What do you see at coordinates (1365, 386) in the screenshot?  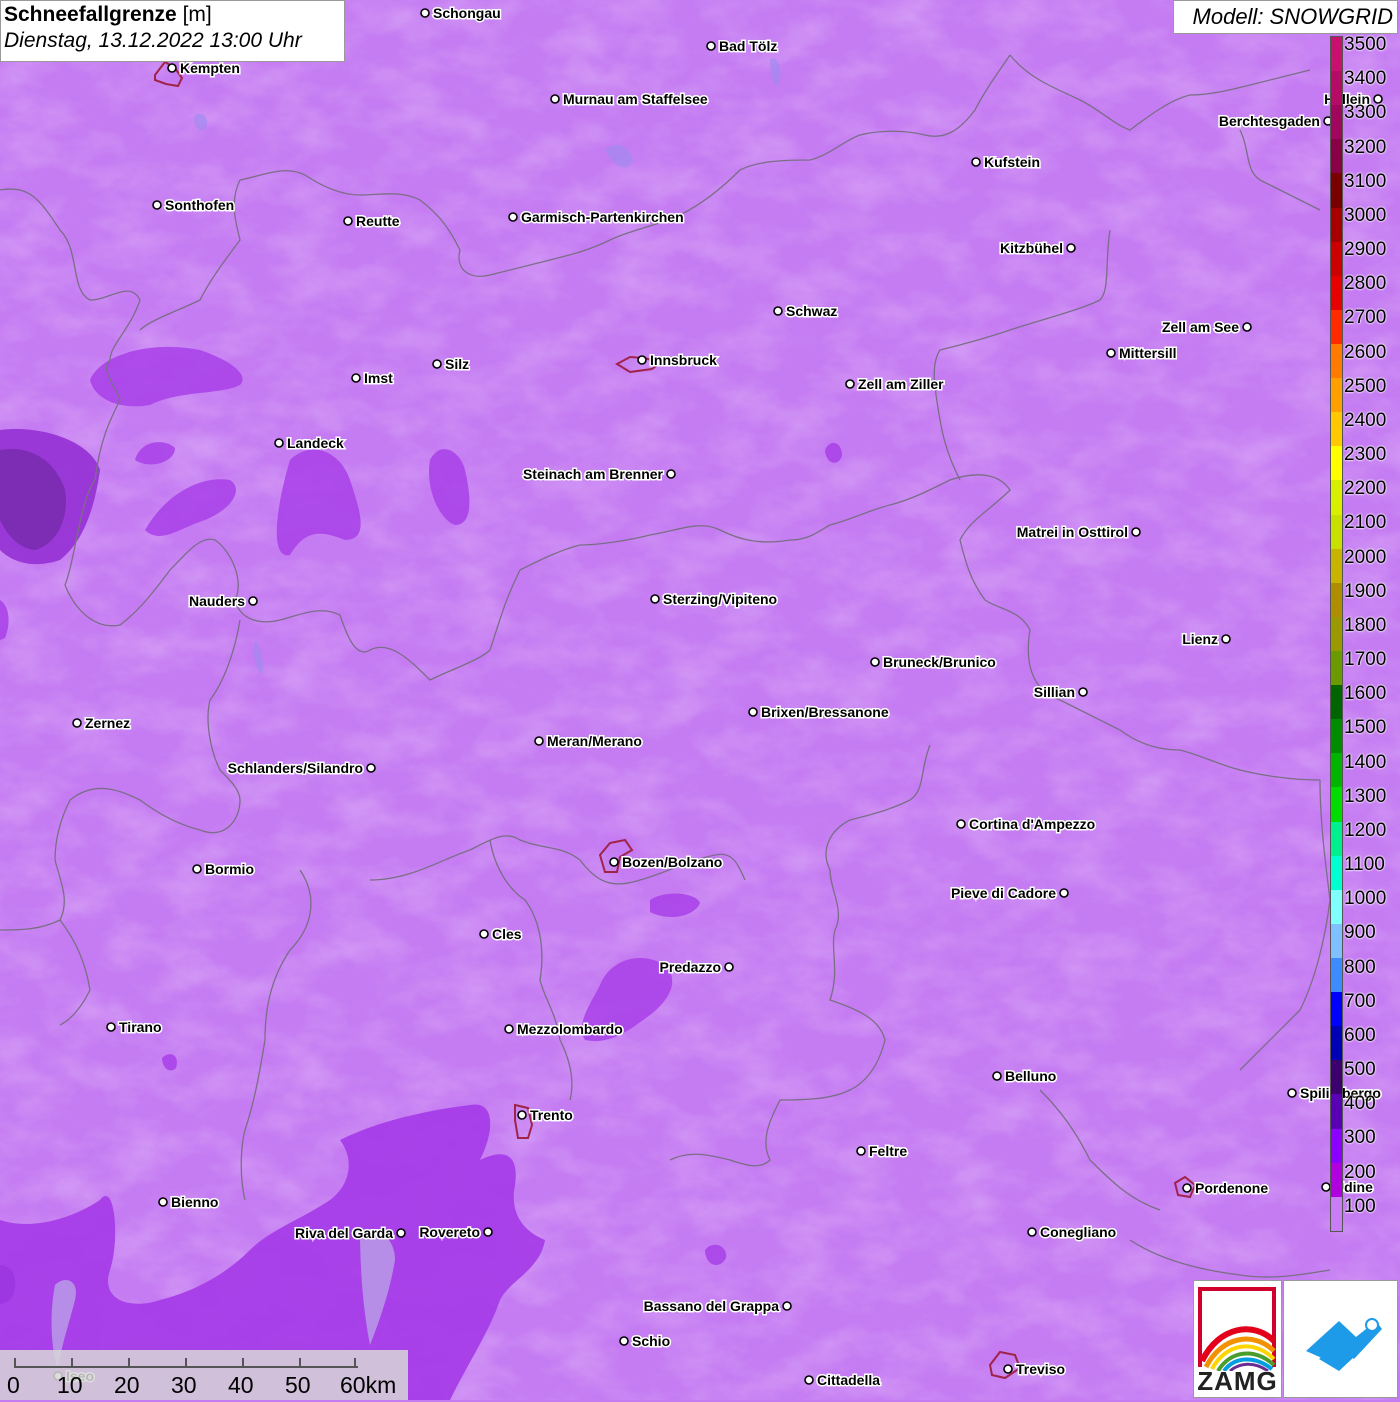 I see `legend-label-2500: 2500` at bounding box center [1365, 386].